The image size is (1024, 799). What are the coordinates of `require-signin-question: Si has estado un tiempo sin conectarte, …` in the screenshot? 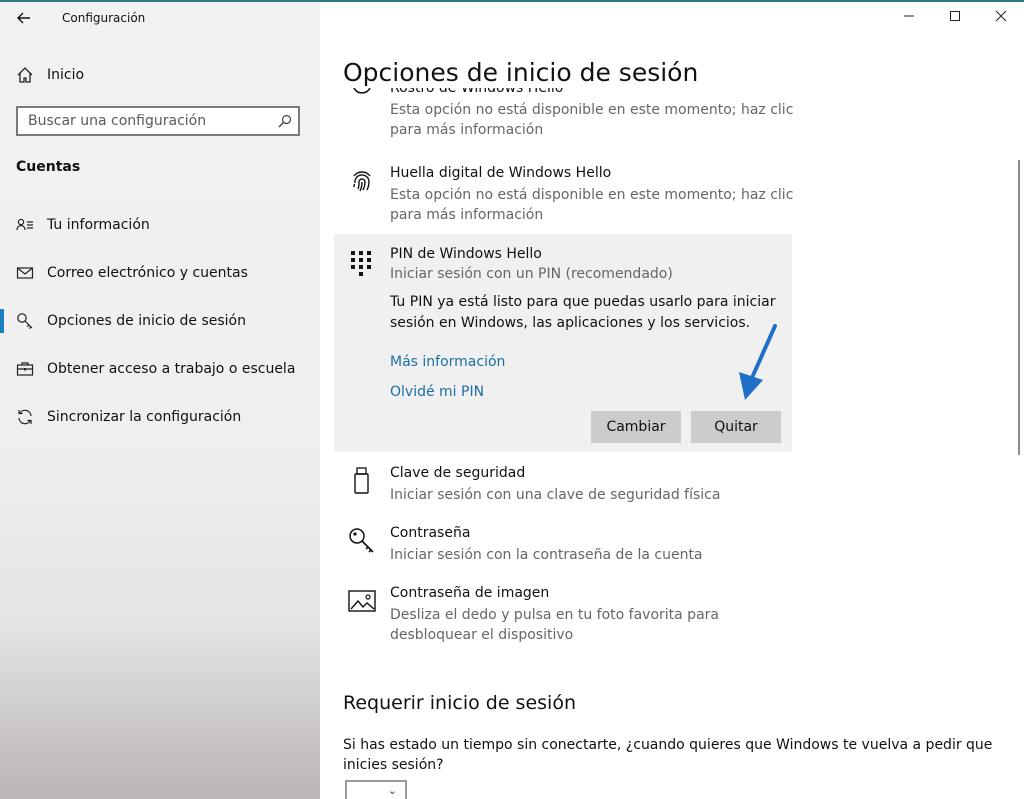 It's located at (668, 755).